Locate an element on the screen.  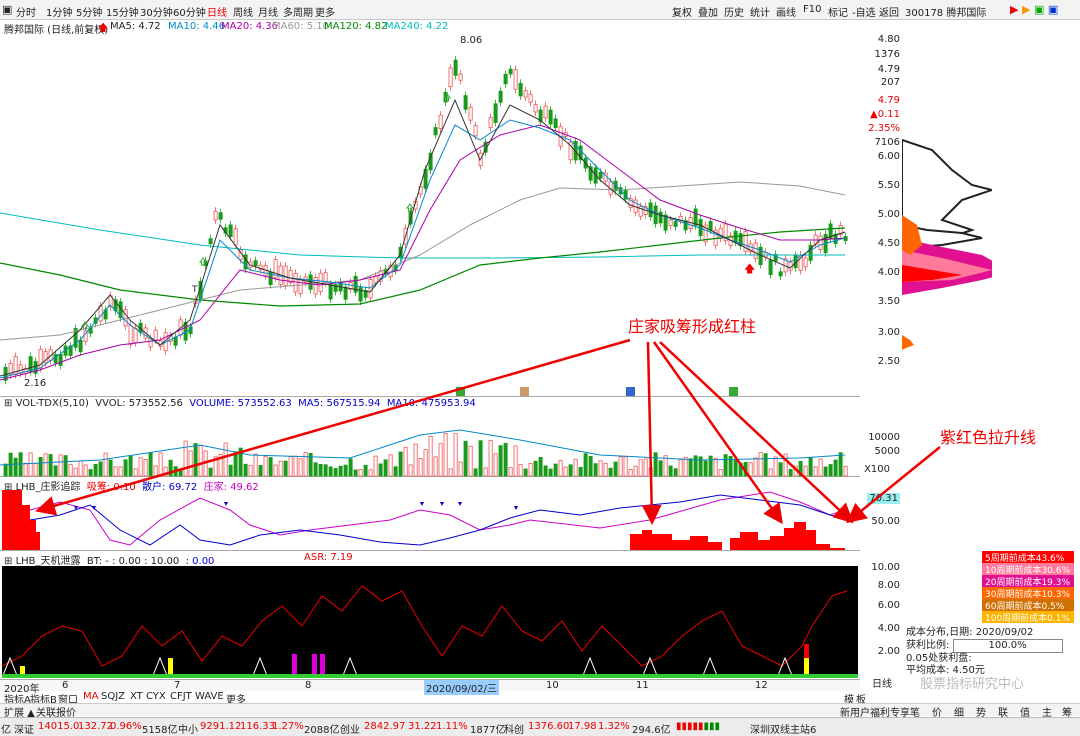
lhb-tianji-chart is located at coordinates (430, 622).